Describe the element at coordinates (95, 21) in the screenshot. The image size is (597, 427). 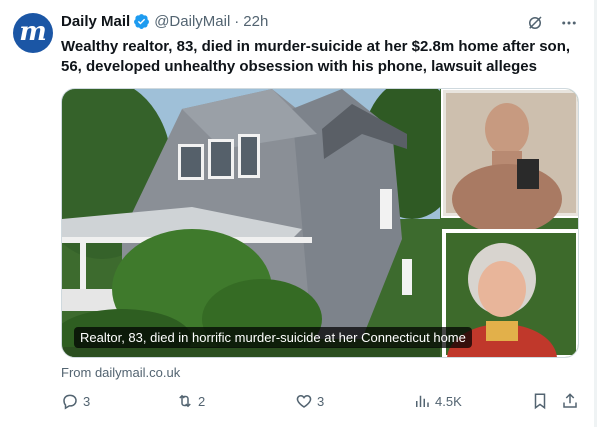
I see `author-name: Daily Mail` at that location.